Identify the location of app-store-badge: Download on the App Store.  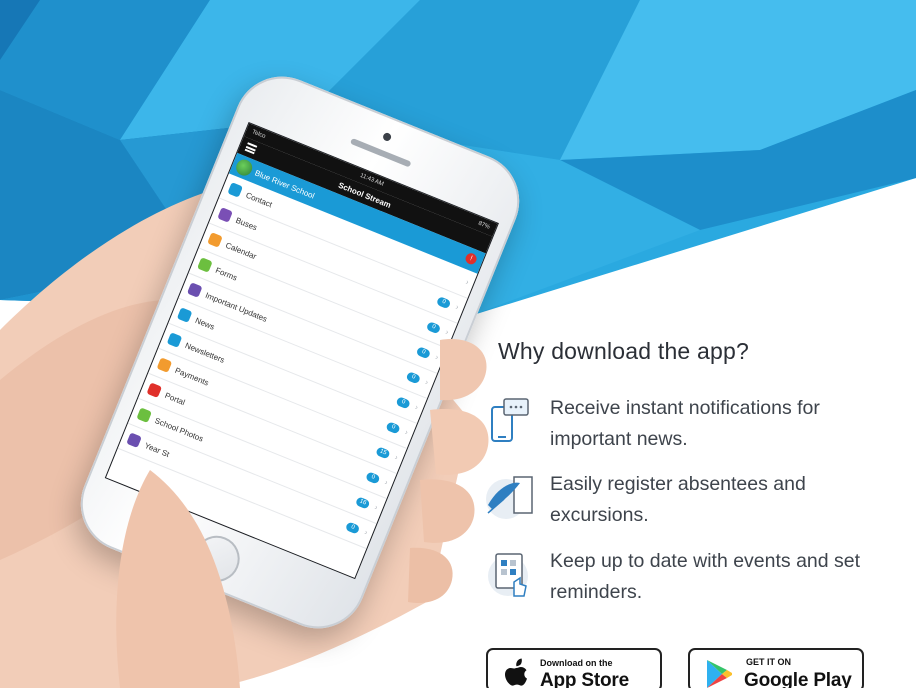
(574, 668).